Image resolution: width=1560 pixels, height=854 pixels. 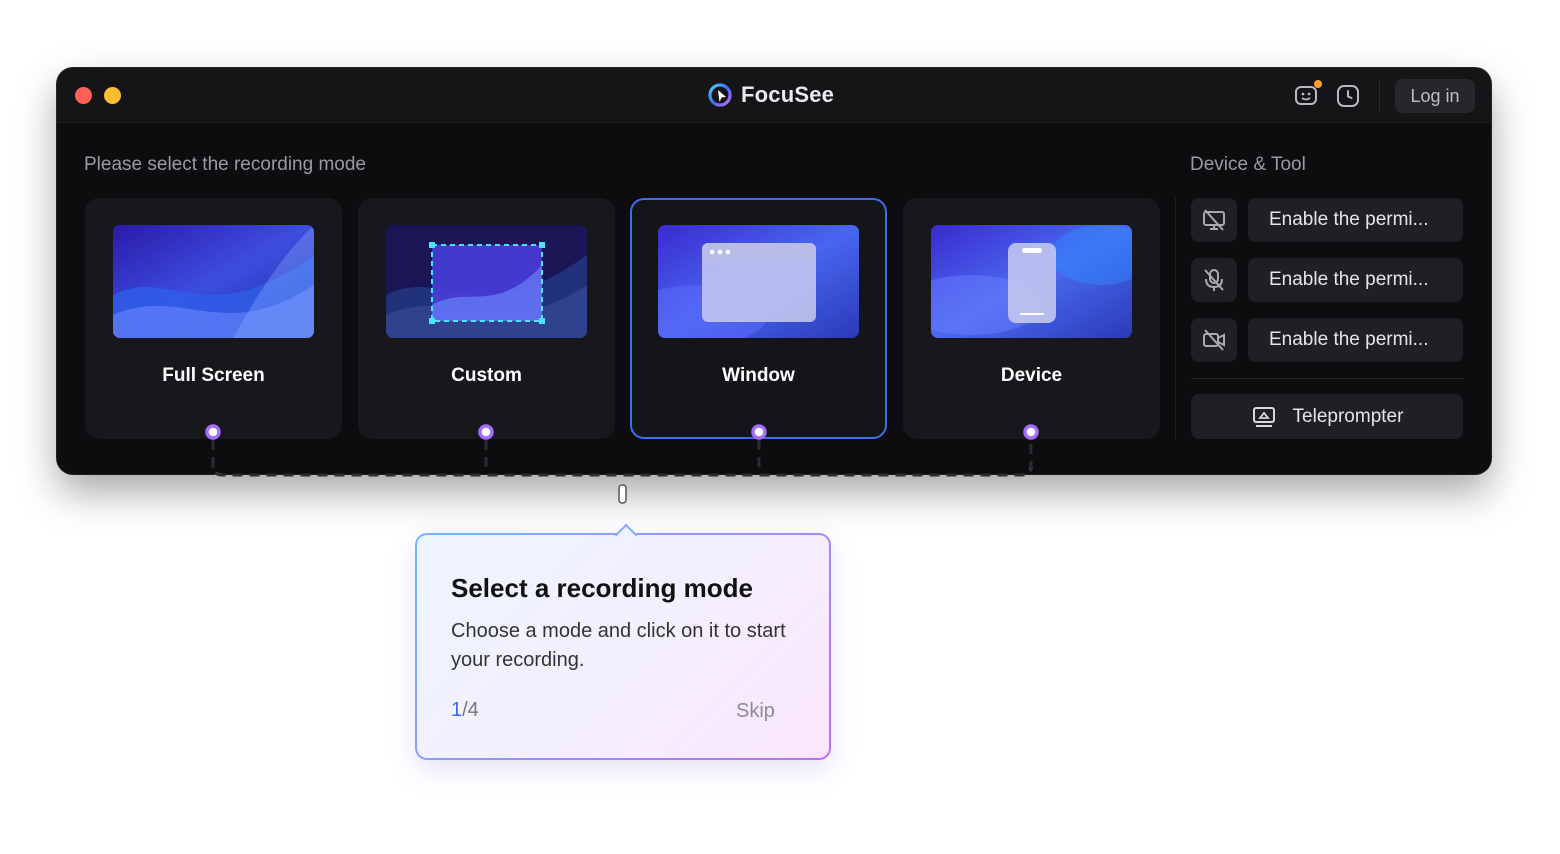 What do you see at coordinates (457, 710) in the screenshot?
I see `tooltip-step-current: 1` at bounding box center [457, 710].